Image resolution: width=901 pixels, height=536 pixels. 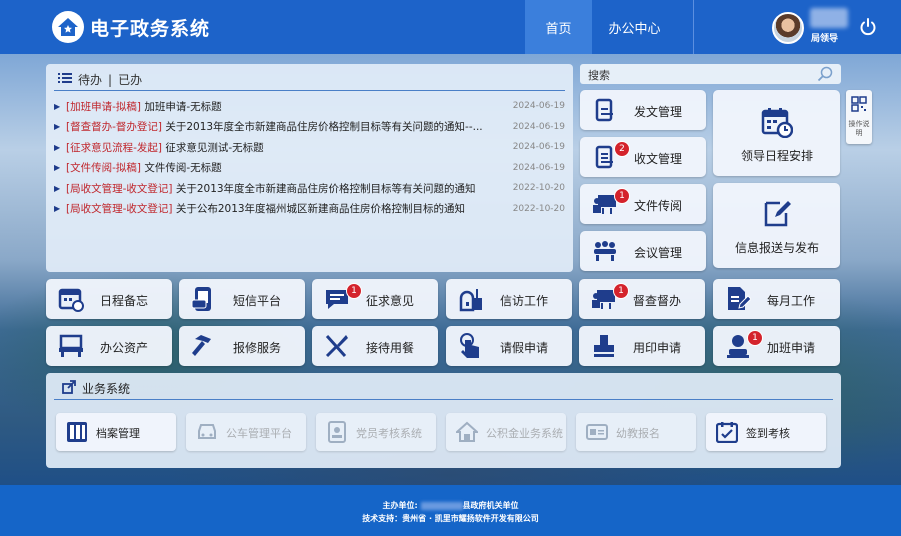 What do you see at coordinates (103, 106) in the screenshot?
I see `item-category: [加班申请-拟稿]` at bounding box center [103, 106].